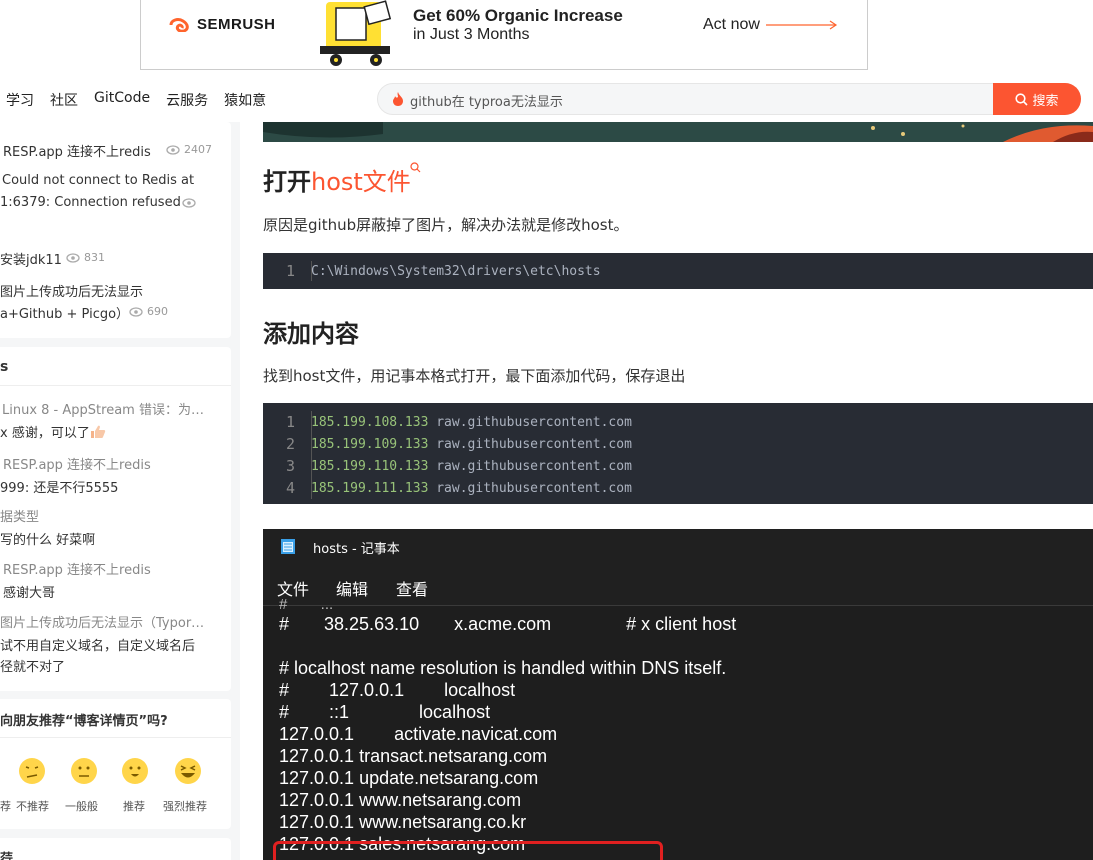  I want to click on article-image-strip, so click(678, 132).